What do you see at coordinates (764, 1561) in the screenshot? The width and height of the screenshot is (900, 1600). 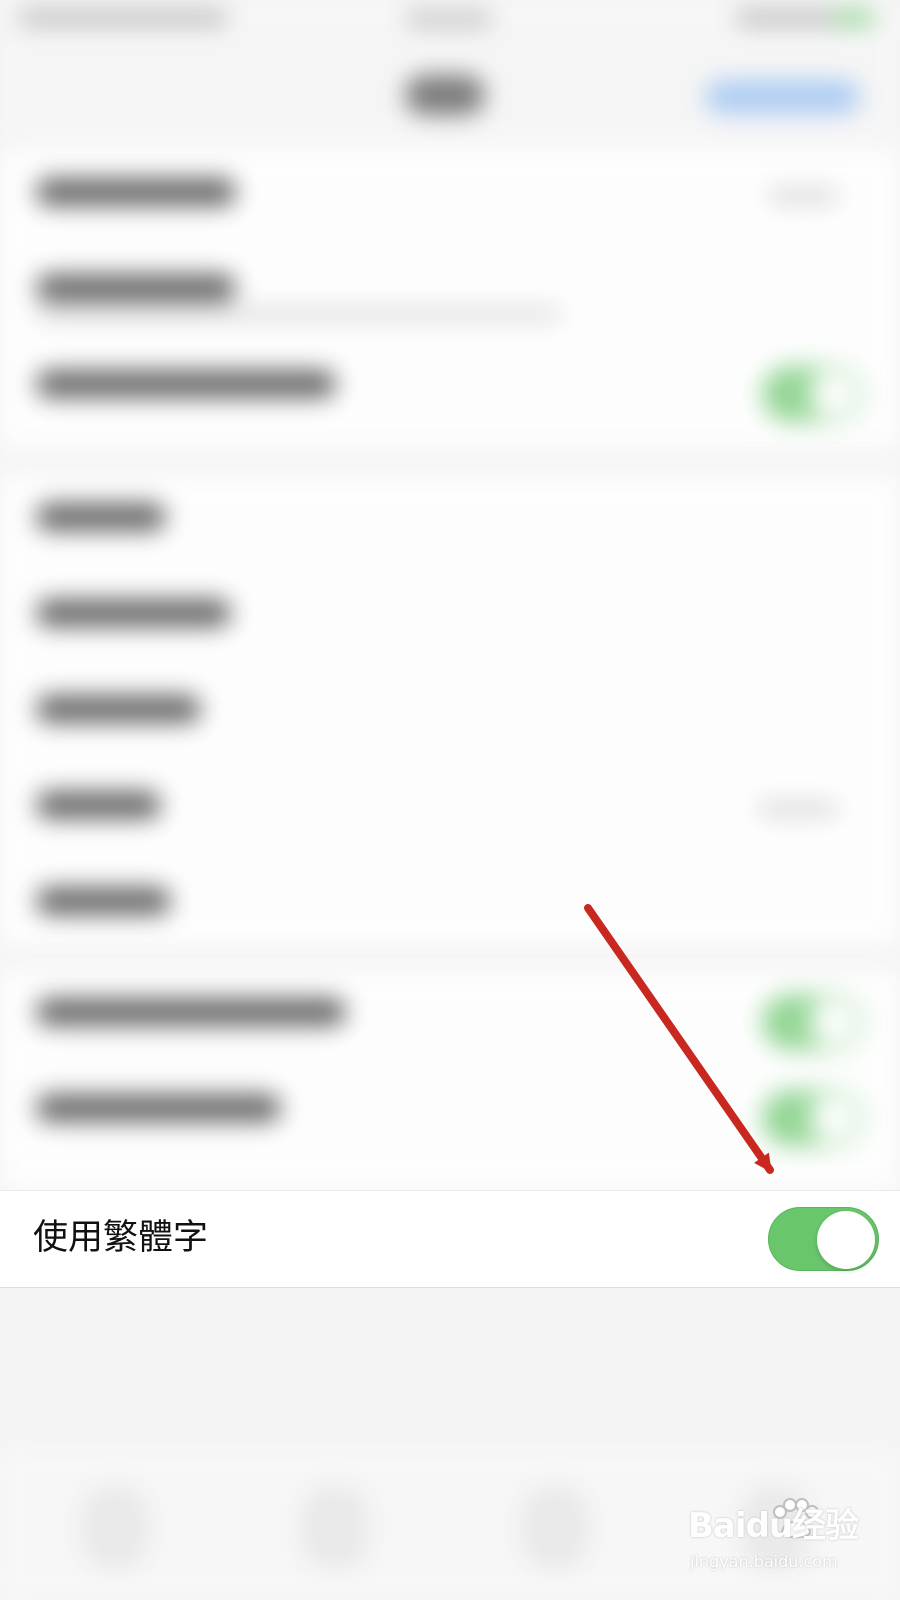 I see `watermark-url: jingyan.baidu.com` at bounding box center [764, 1561].